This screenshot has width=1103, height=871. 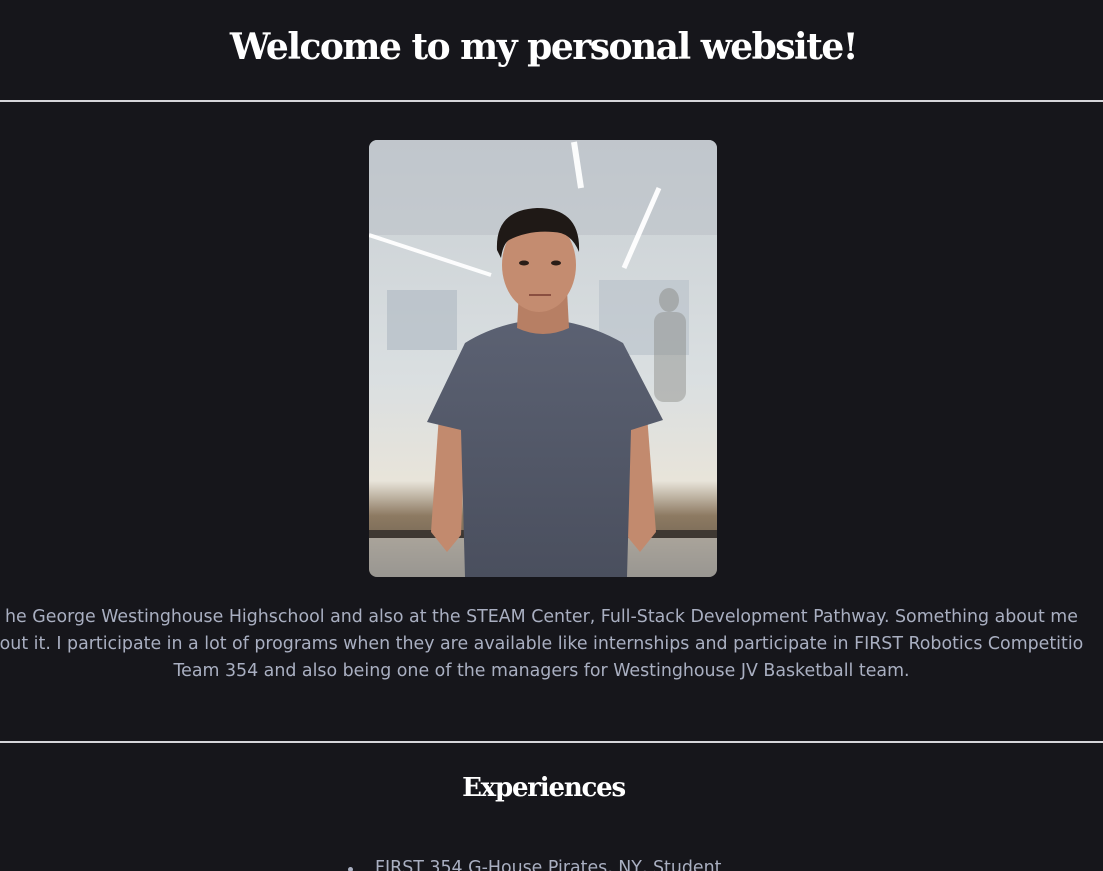 I want to click on bullet-icon, so click(x=350, y=869).